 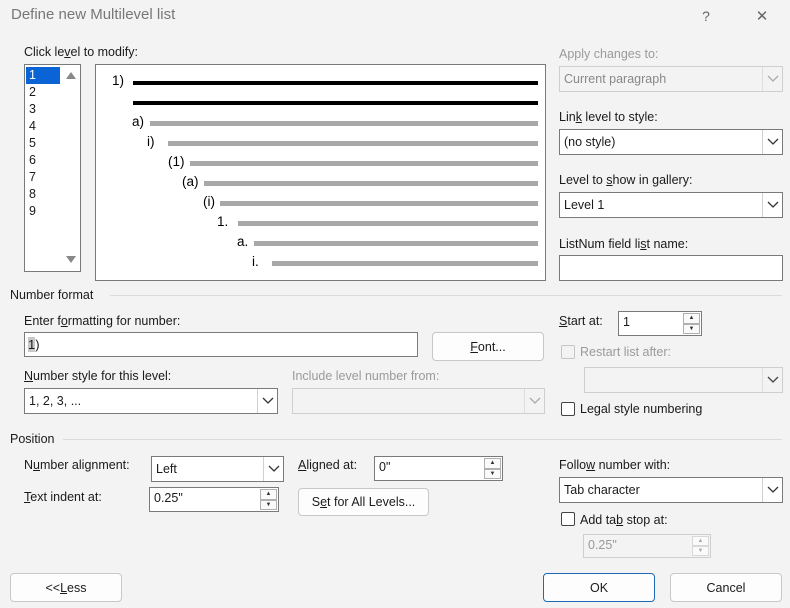 What do you see at coordinates (366, 376) in the screenshot?
I see `include-level-label: Include level number from:` at bounding box center [366, 376].